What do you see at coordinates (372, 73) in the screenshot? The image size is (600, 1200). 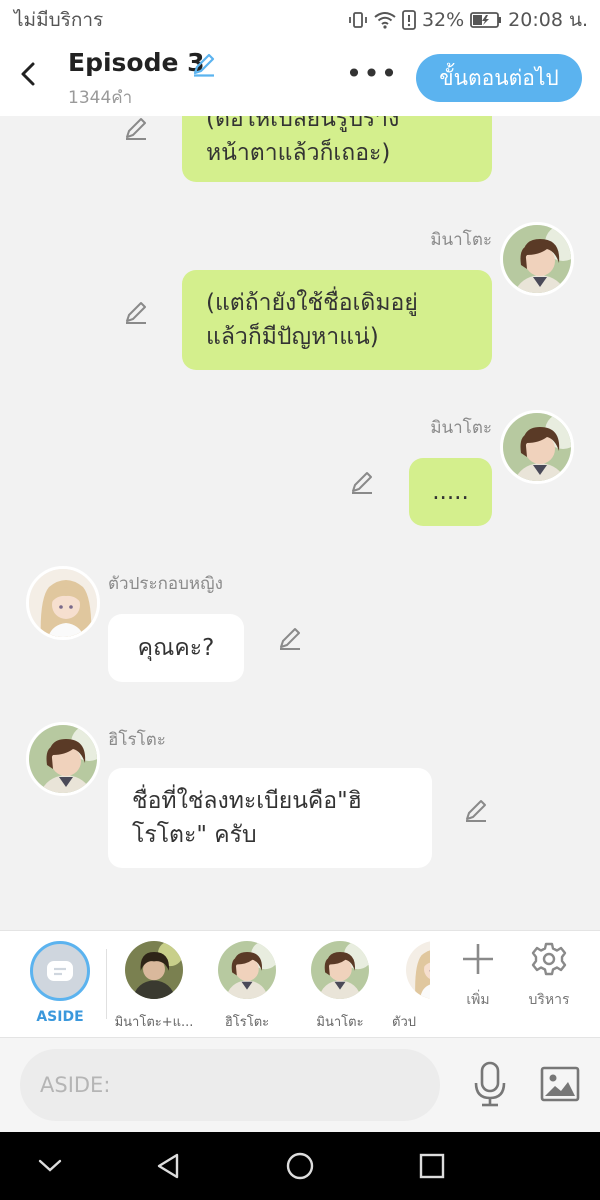 I see `more-options-button: •••` at bounding box center [372, 73].